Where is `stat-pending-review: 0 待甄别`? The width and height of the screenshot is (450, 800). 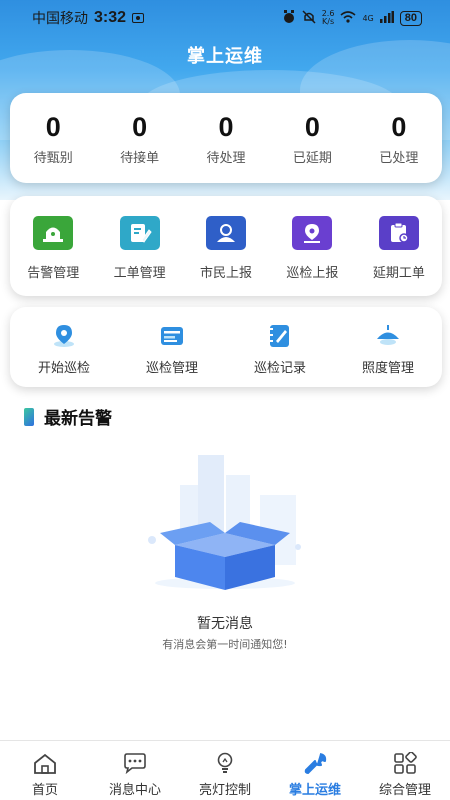 stat-pending-review: 0 待甄别 is located at coordinates (53, 138).